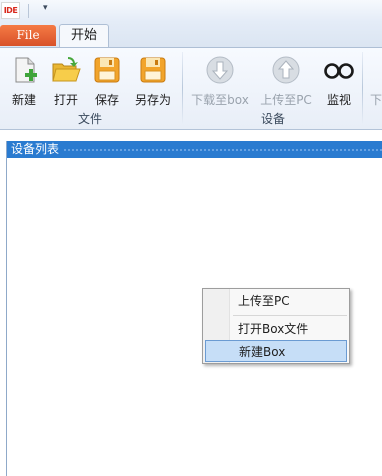 The width and height of the screenshot is (382, 476). I want to click on context-menu: 上传至PC 打开Box文件 新建Box, so click(276, 326).